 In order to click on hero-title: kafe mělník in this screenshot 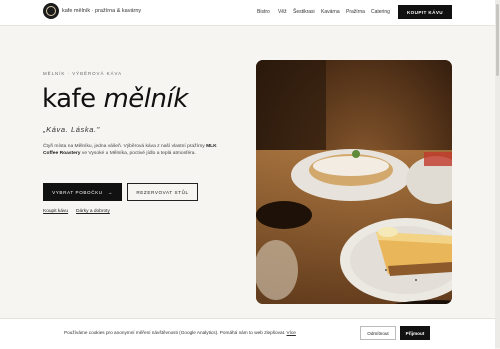, I will do `click(115, 99)`.